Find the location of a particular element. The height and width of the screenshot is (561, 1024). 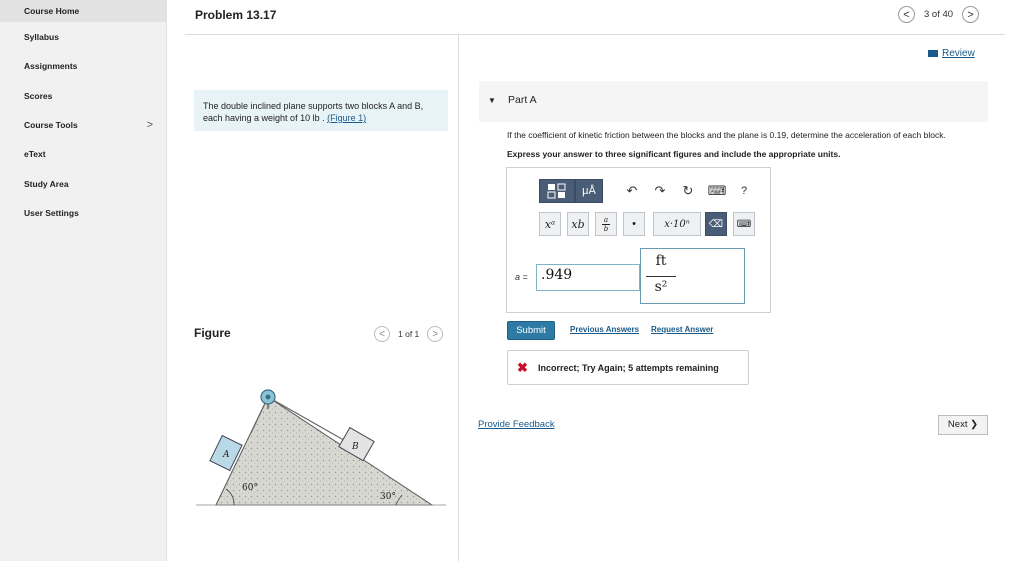

keyboard-icon: ⌨ is located at coordinates (717, 190).